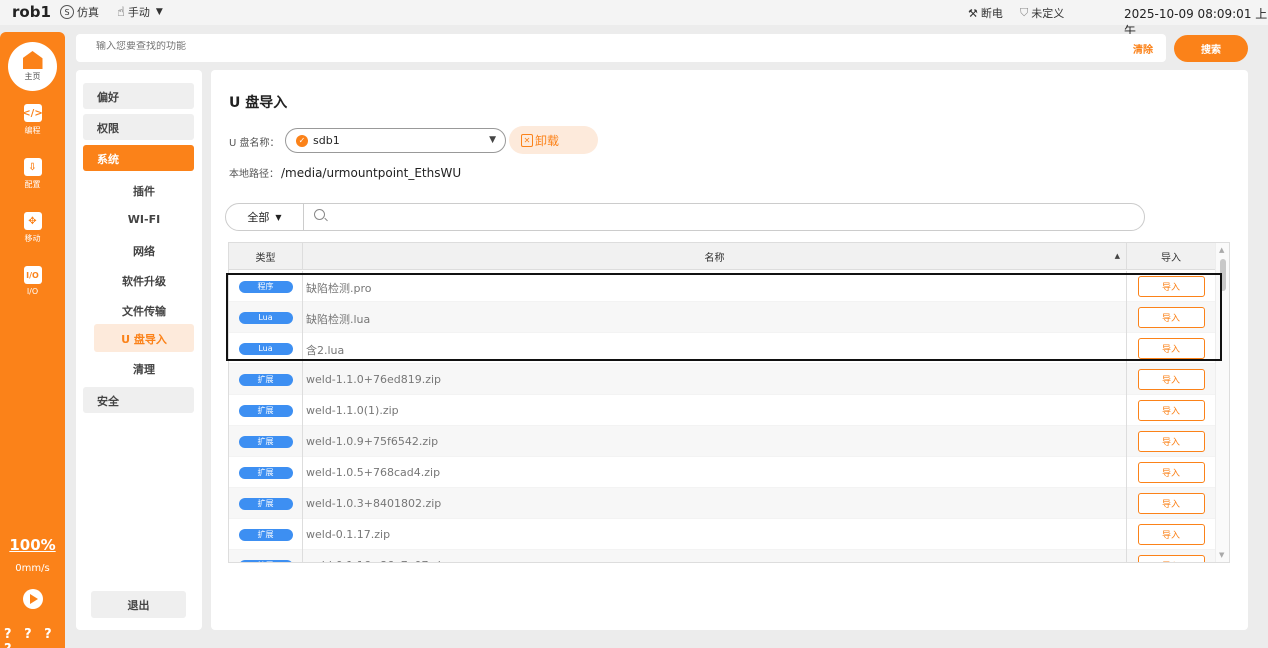 This screenshot has width=1268, height=648. What do you see at coordinates (121, 12) in the screenshot?
I see `hand-icon: ☝` at bounding box center [121, 12].